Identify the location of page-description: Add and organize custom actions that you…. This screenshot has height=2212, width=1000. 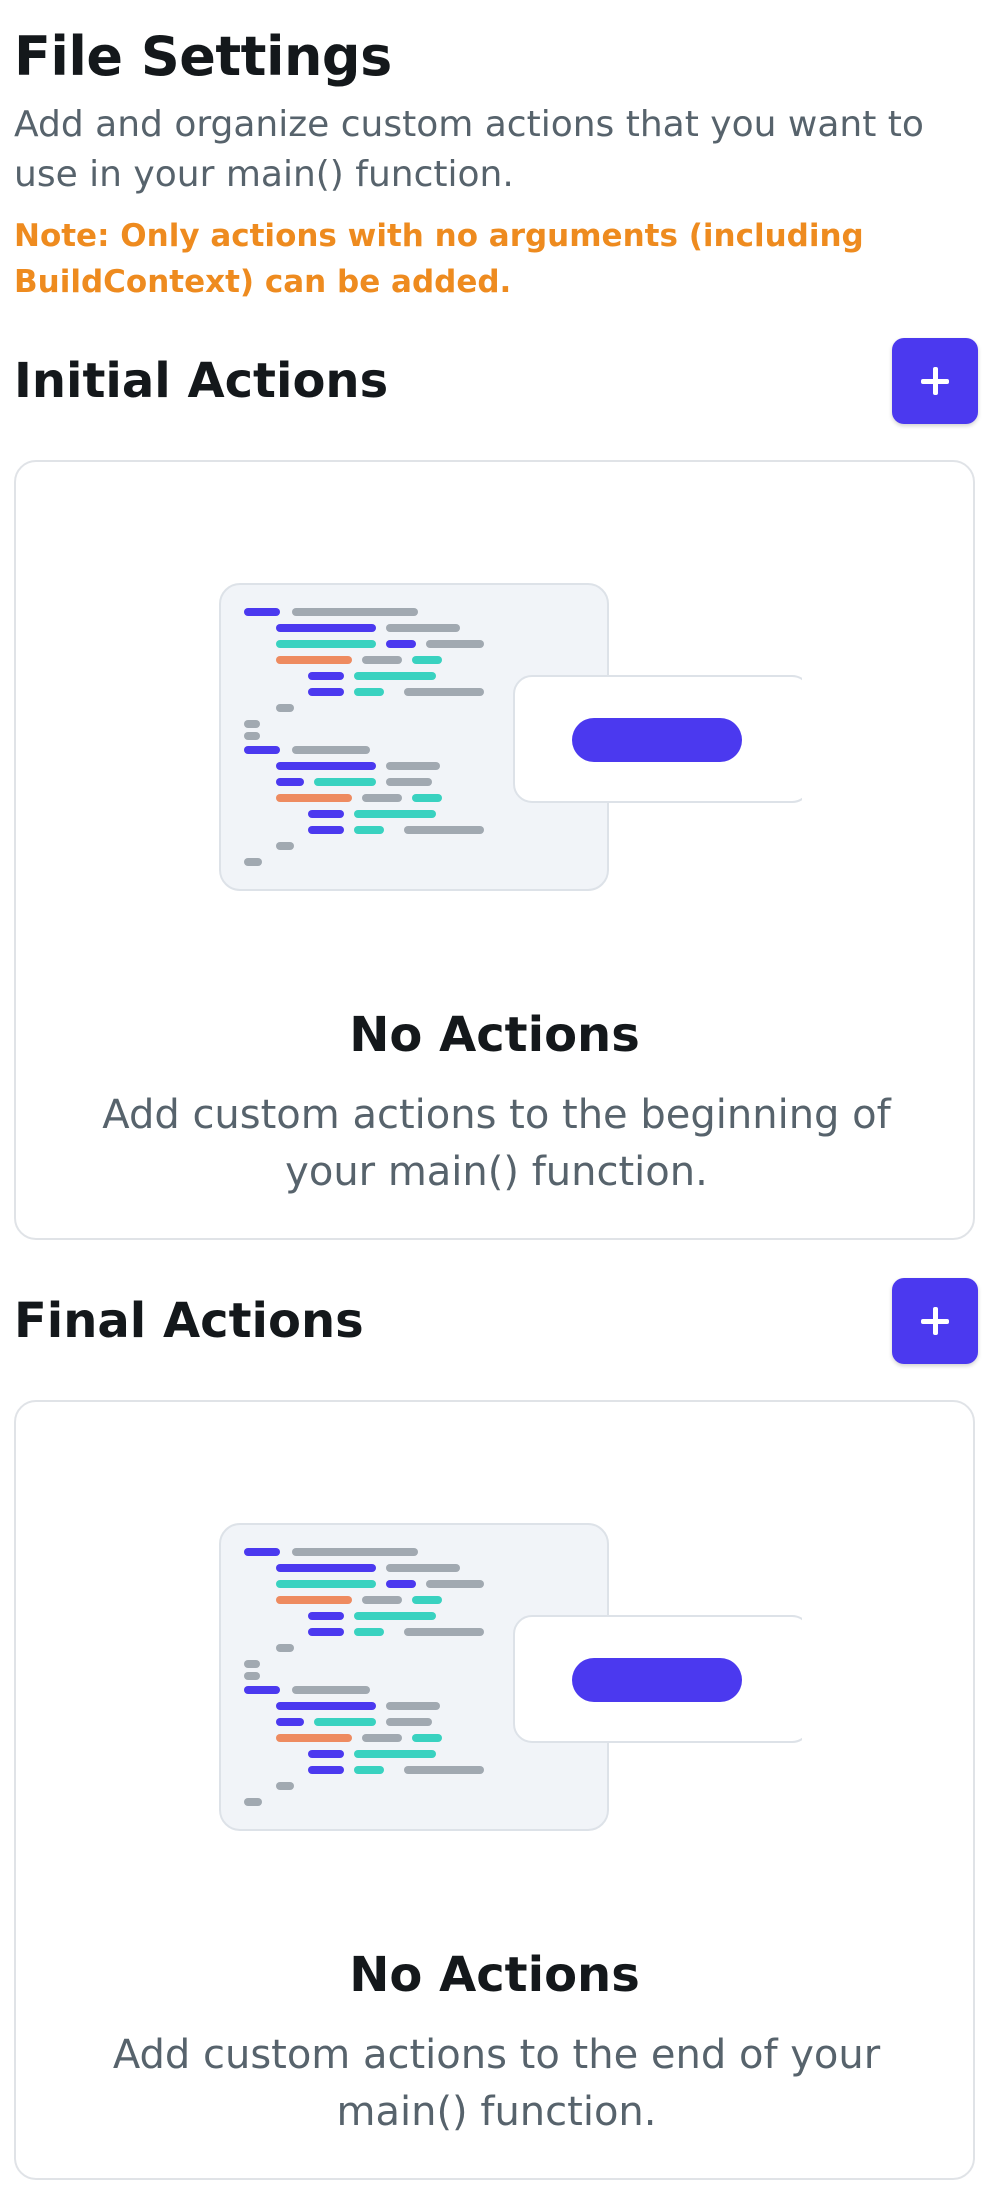
(469, 149).